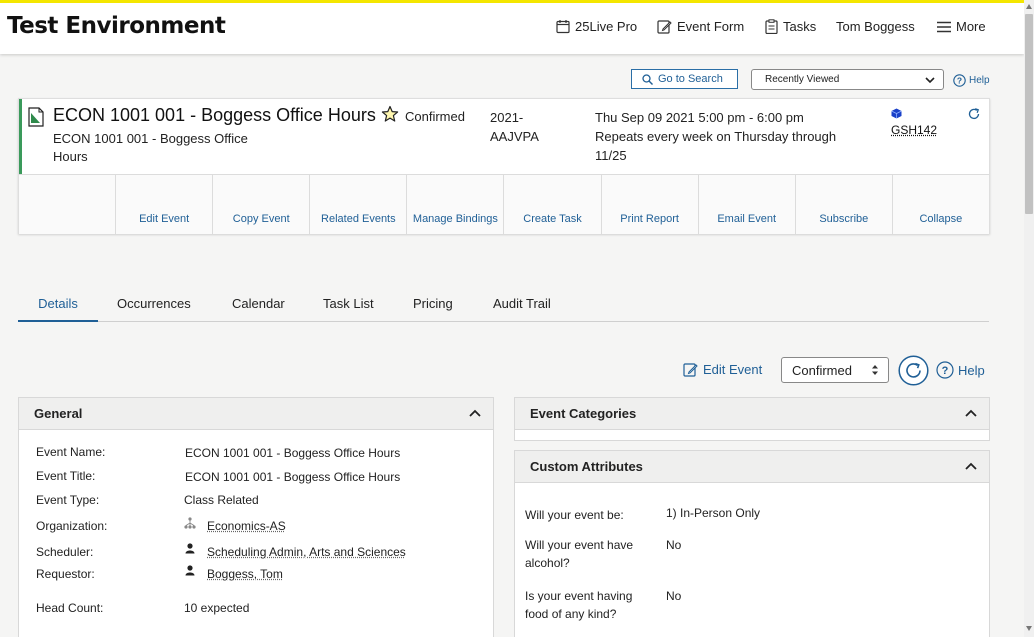 The height and width of the screenshot is (637, 1034). I want to click on help-label-top: Help, so click(979, 80).